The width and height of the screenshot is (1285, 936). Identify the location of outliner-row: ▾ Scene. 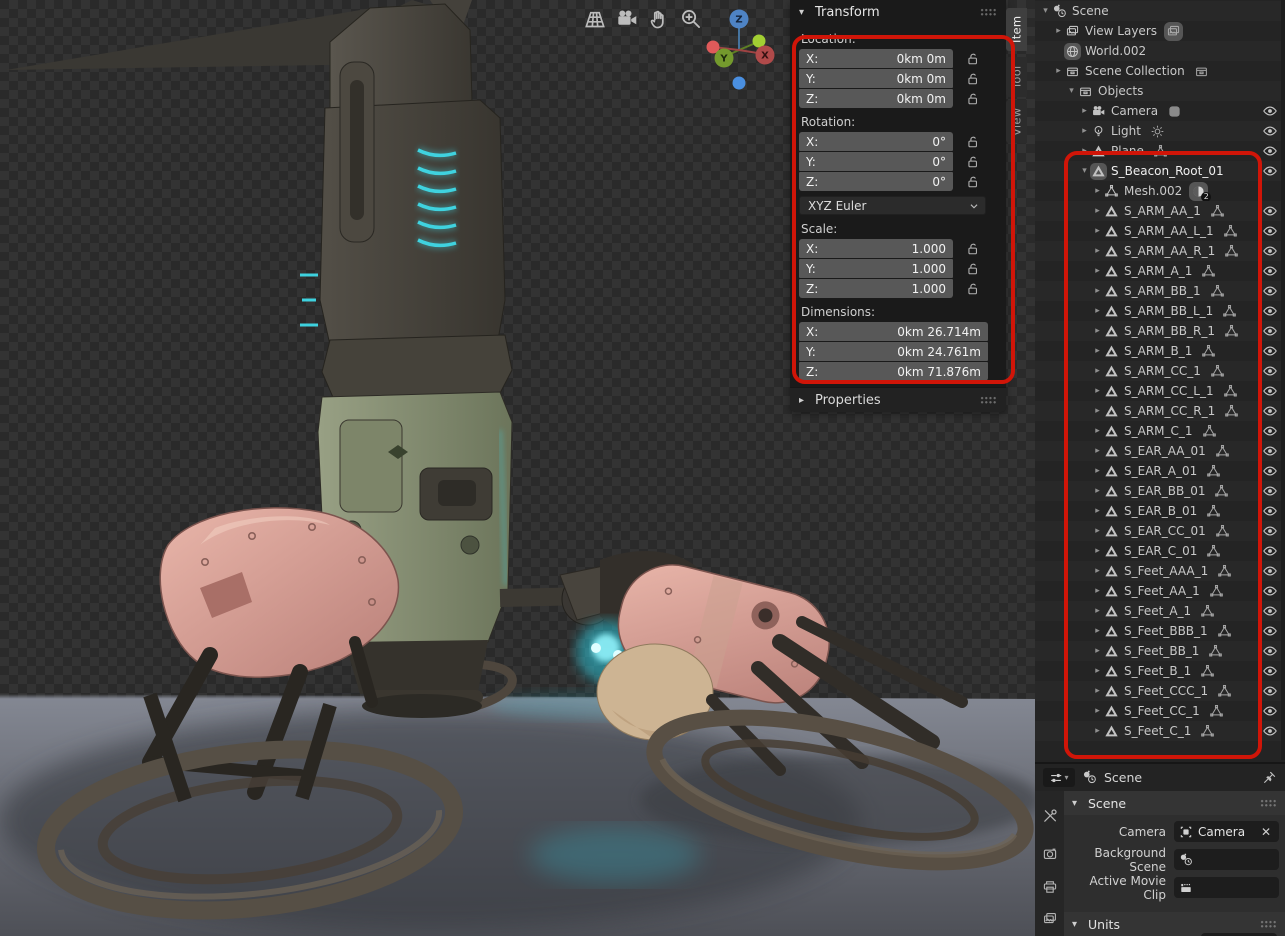
(1160, 11).